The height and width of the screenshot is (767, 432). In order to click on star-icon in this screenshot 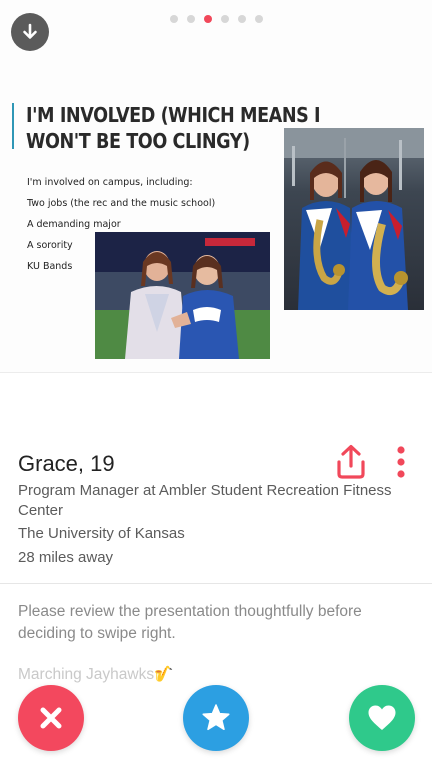, I will do `click(216, 717)`.